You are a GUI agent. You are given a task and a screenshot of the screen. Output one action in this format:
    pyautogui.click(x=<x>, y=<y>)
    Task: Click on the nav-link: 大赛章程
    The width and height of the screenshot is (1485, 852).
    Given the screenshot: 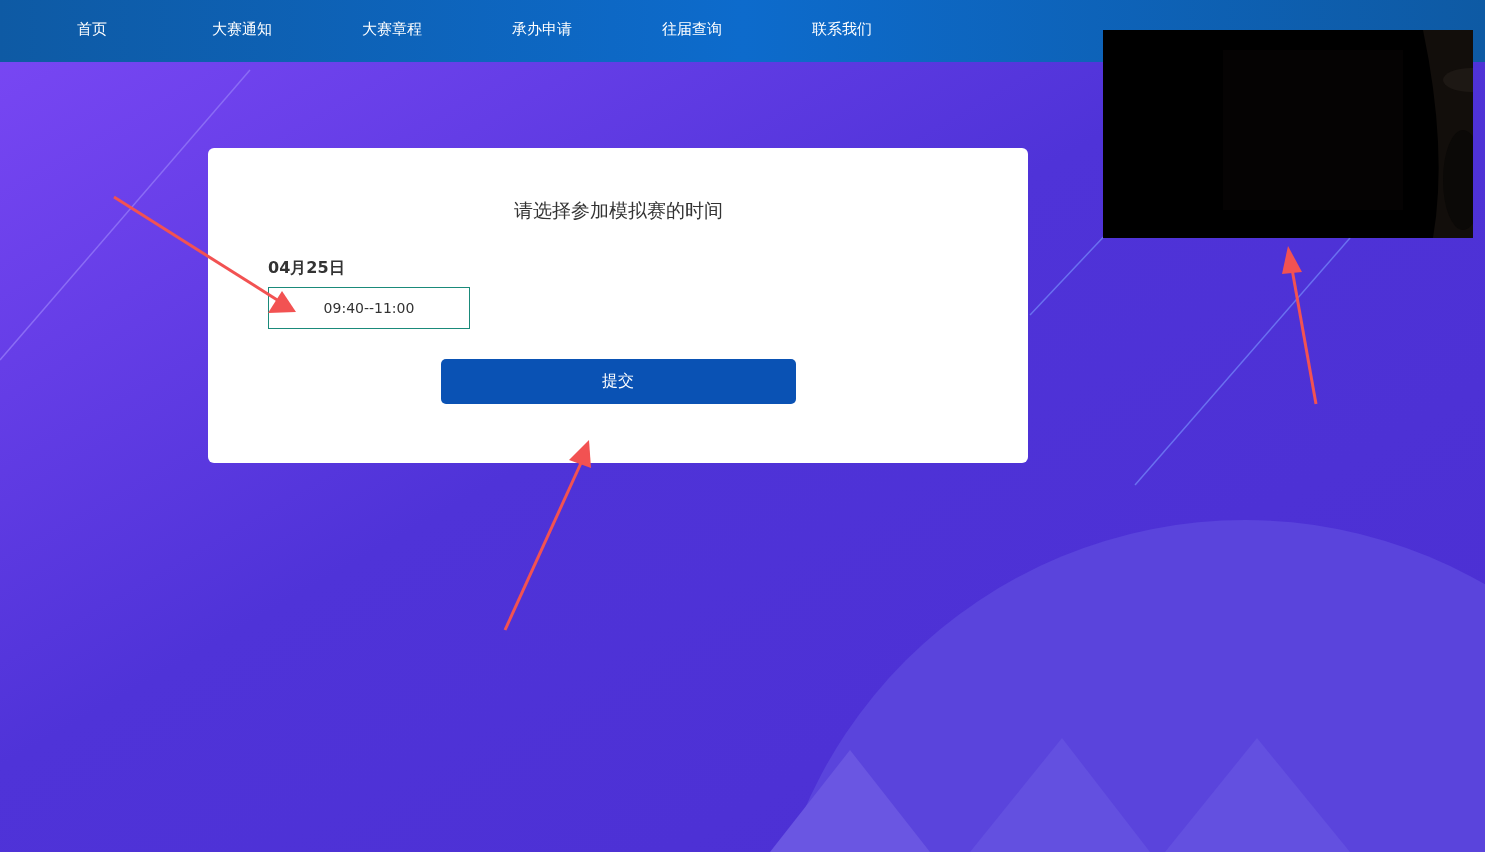 What is the action you would take?
    pyautogui.click(x=392, y=31)
    